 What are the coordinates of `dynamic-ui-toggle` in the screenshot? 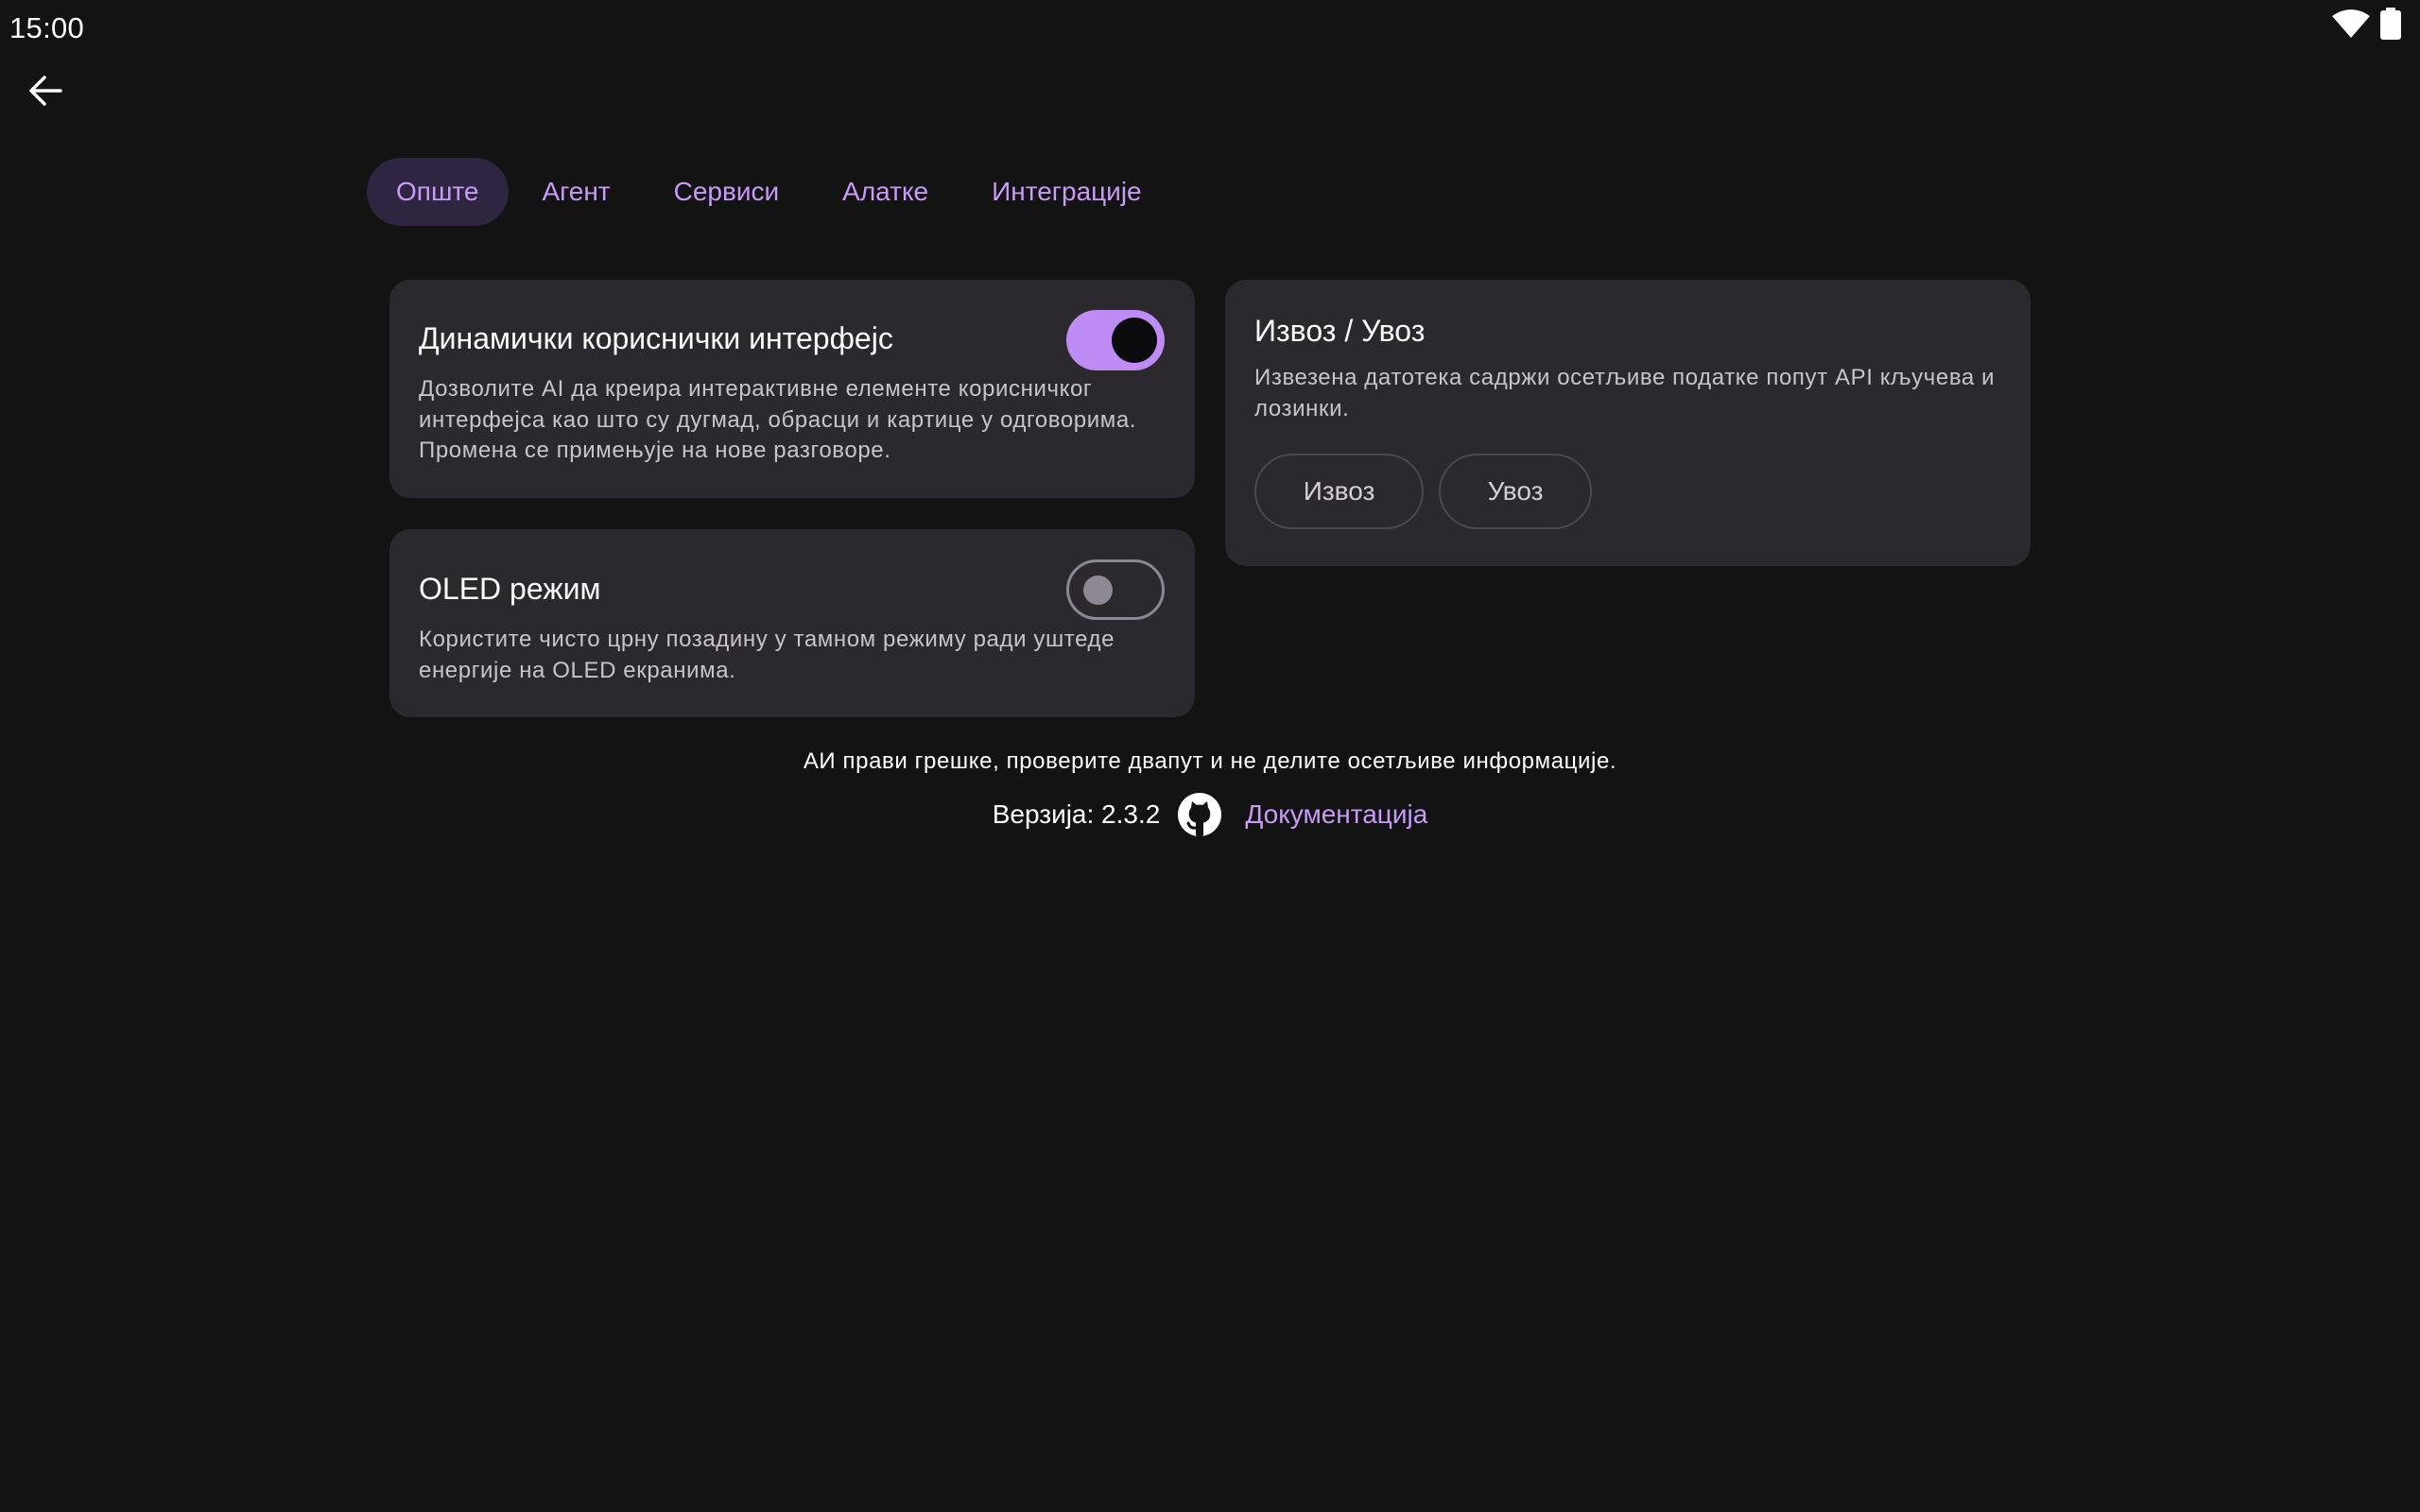 It's located at (1115, 340).